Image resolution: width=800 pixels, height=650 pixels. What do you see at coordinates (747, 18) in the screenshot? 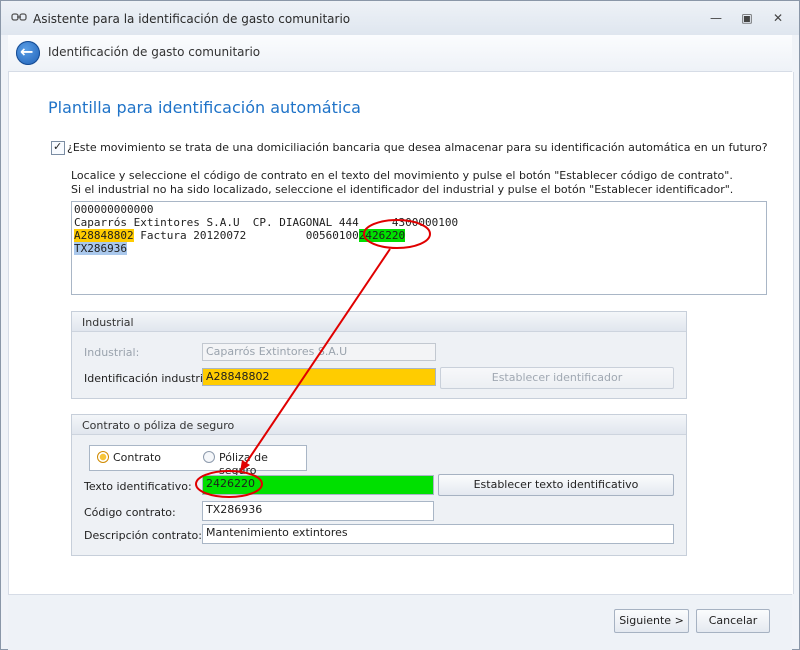
I see `maximize-icon: ▣` at bounding box center [747, 18].